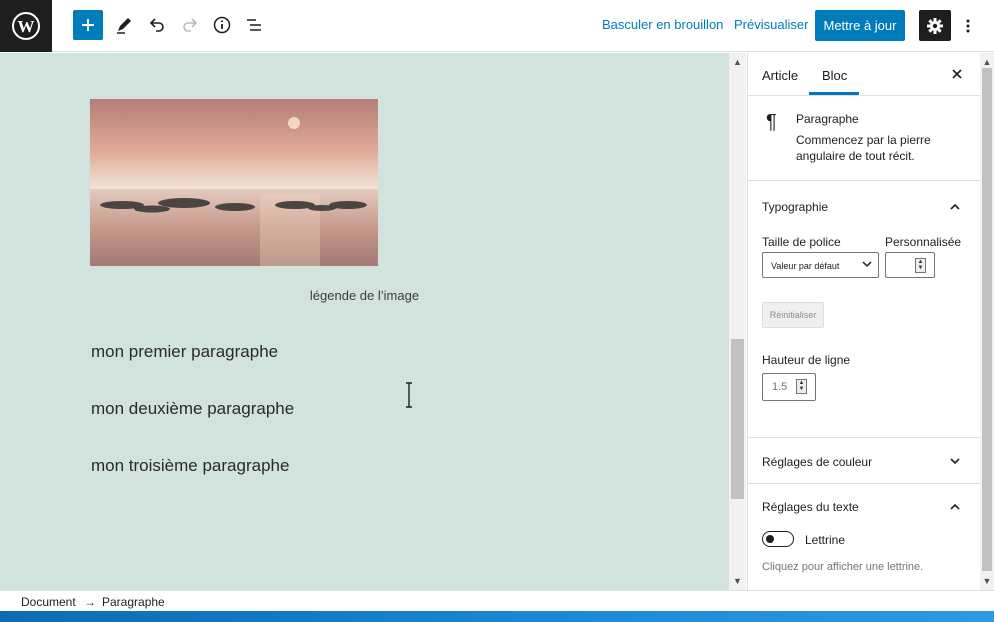  Describe the element at coordinates (789, 387) in the screenshot. I see `line-height-input: 1.5 ▲ ▼` at that location.